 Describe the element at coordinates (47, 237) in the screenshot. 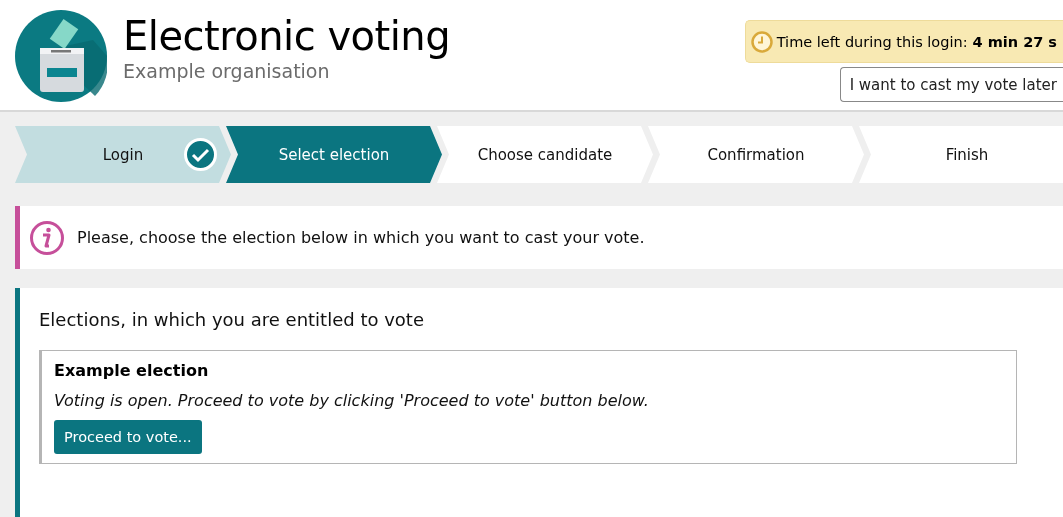

I see `info-icon` at that location.